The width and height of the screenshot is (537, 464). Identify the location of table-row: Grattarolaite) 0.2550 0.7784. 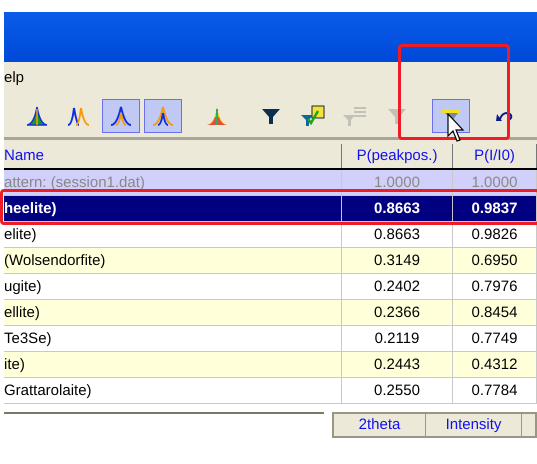
(270, 391).